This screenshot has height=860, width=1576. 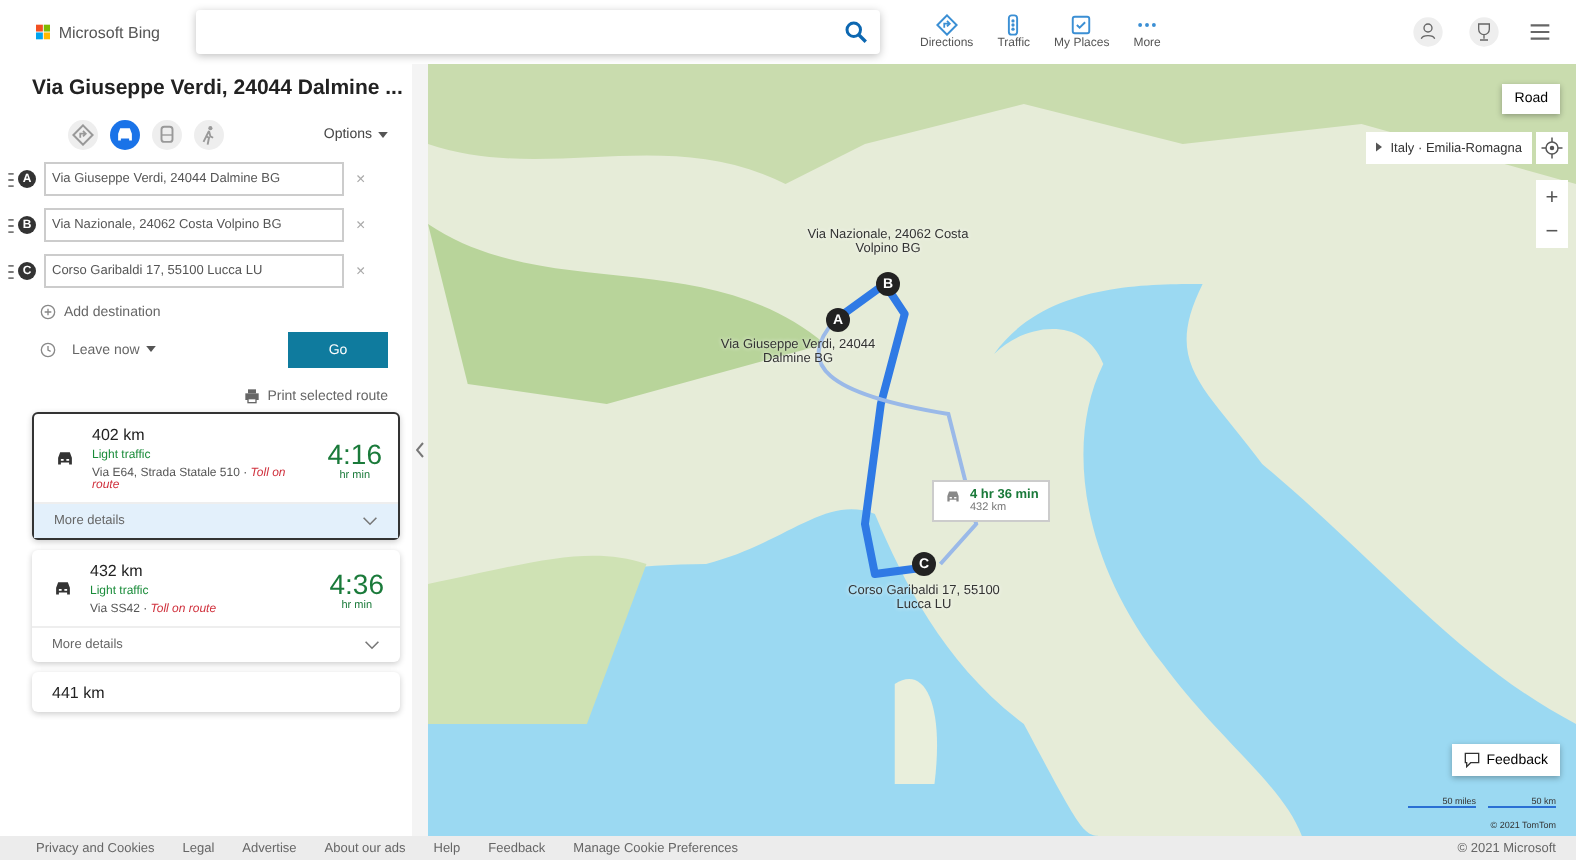 I want to click on locate-icon, so click(x=1552, y=148).